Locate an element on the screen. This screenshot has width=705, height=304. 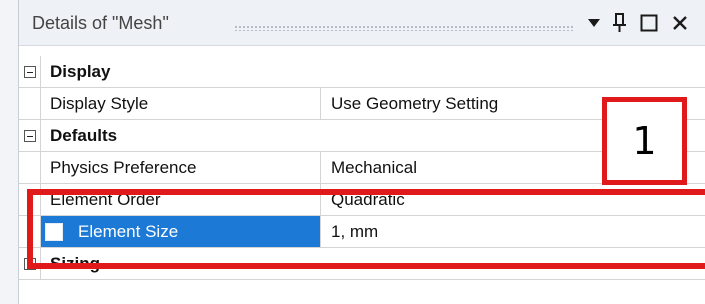
drag-grip is located at coordinates (404, 28).